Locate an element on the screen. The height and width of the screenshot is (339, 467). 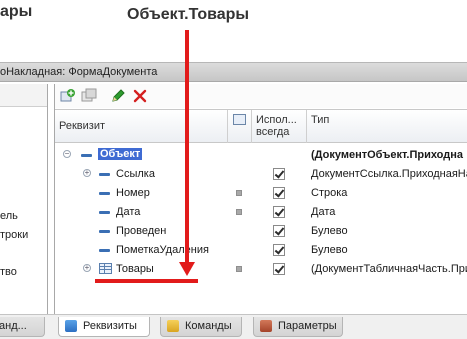
table-row: + Товары (ДокументТабличнаяЧасть.При is located at coordinates (261, 269).